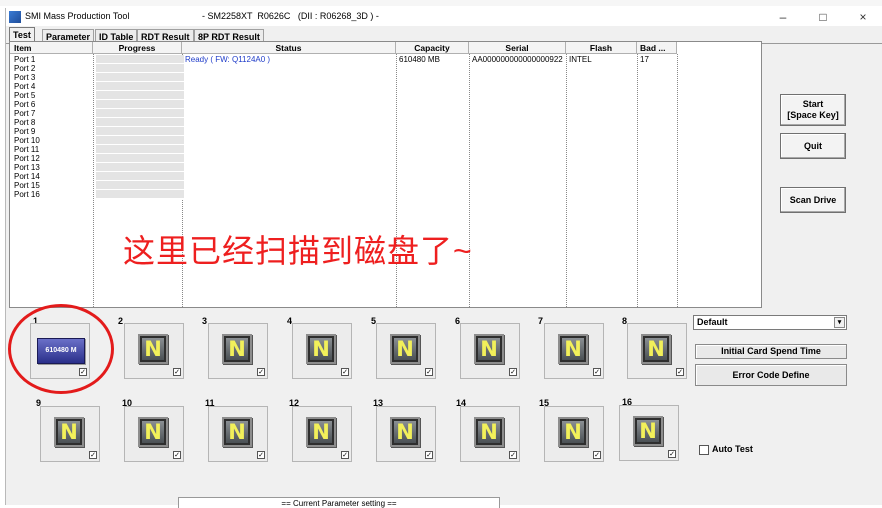 This screenshot has height=508, width=882. What do you see at coordinates (27, 185) in the screenshot?
I see `port-label: Port 15` at bounding box center [27, 185].